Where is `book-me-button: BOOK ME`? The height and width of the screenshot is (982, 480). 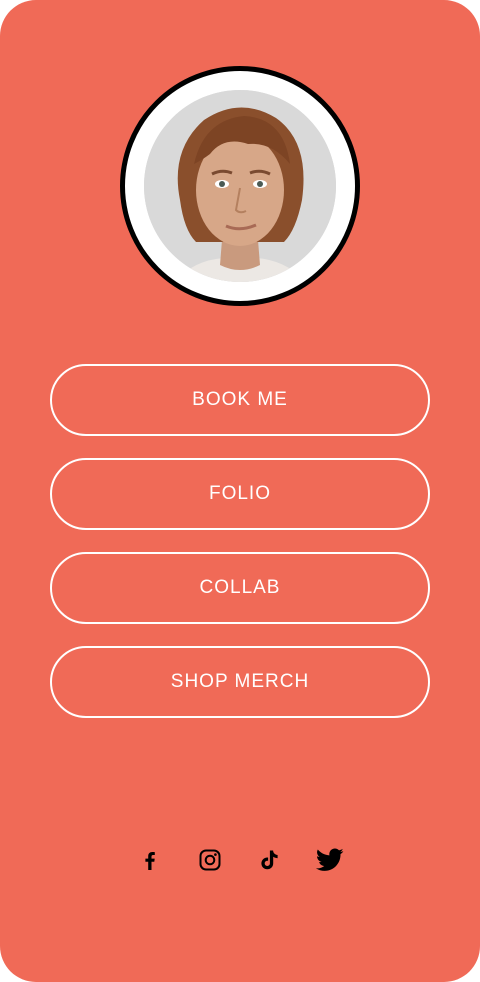 book-me-button: BOOK ME is located at coordinates (240, 400).